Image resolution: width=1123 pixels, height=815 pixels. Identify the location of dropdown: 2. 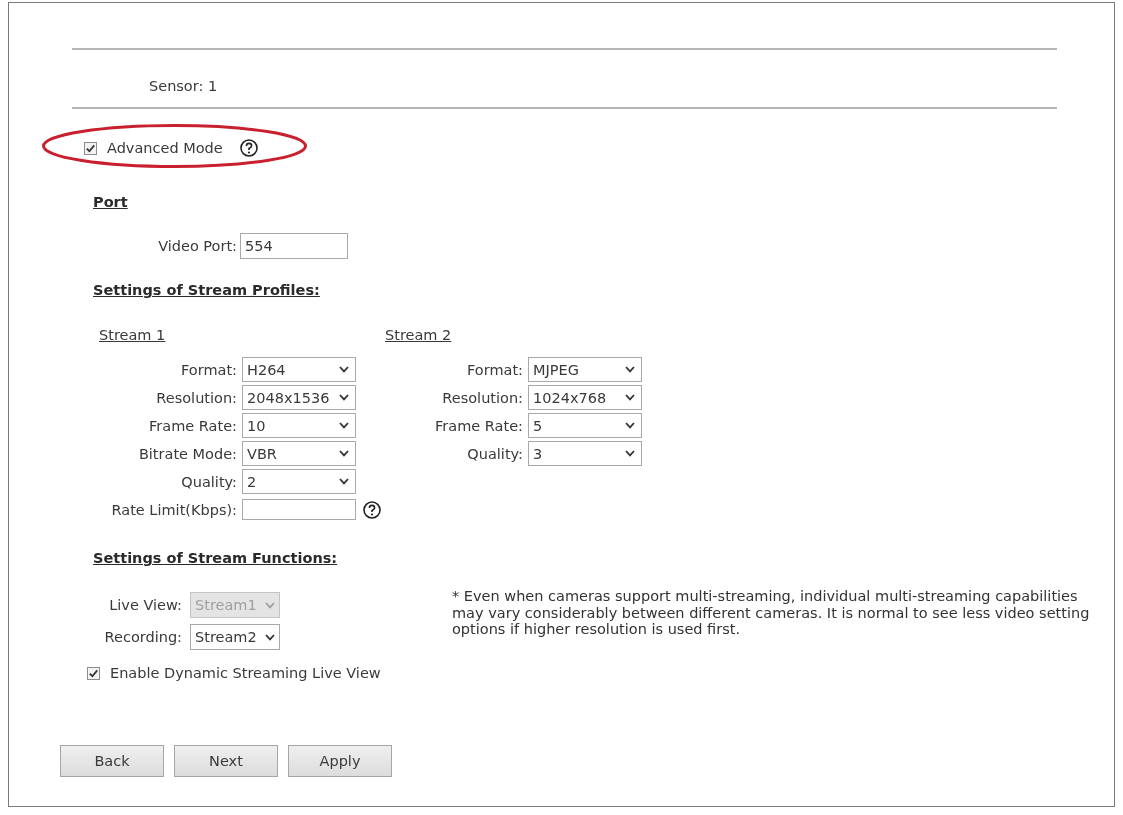
(299, 481).